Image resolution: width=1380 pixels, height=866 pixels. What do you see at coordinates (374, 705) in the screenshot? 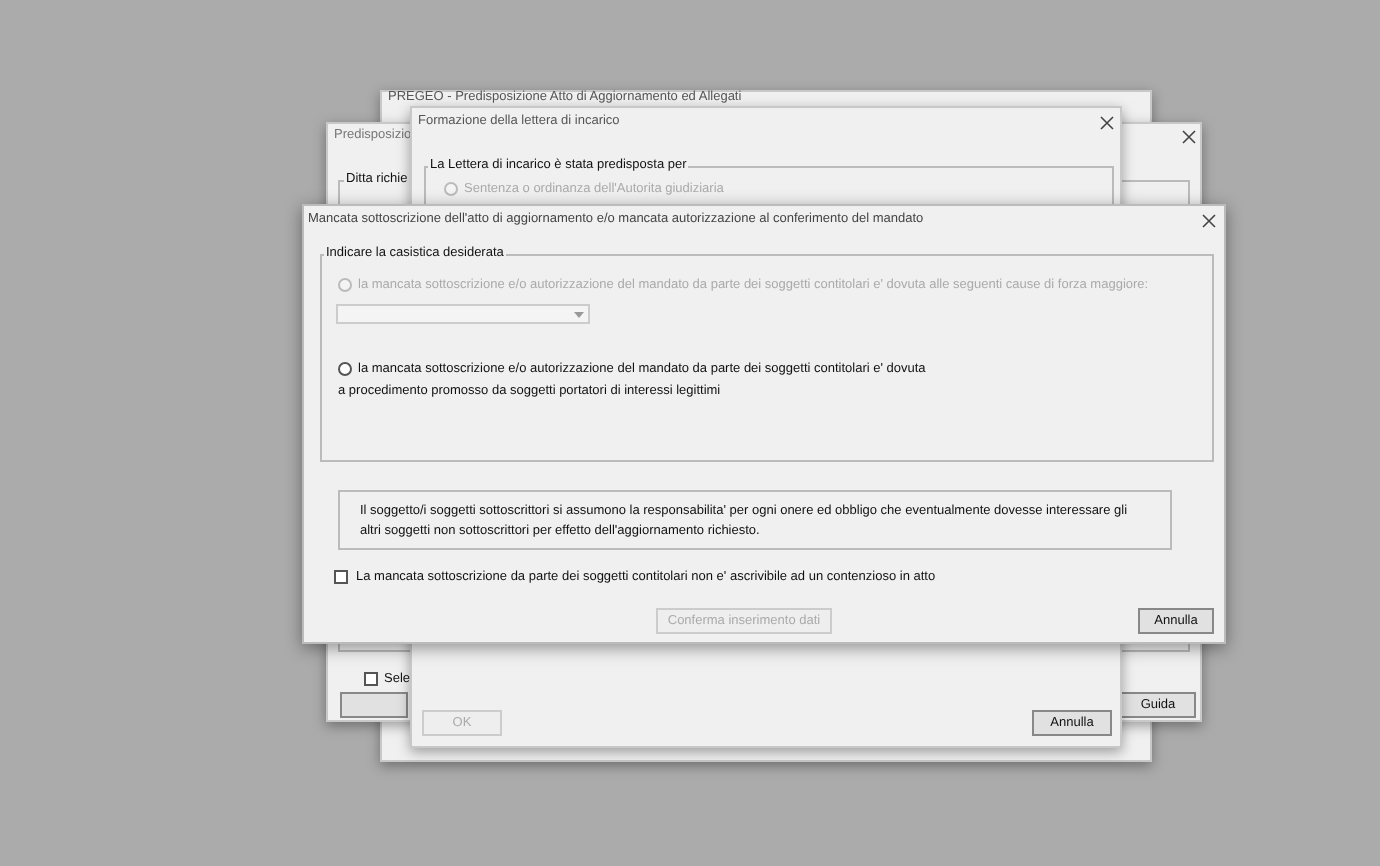
I see `button` at bounding box center [374, 705].